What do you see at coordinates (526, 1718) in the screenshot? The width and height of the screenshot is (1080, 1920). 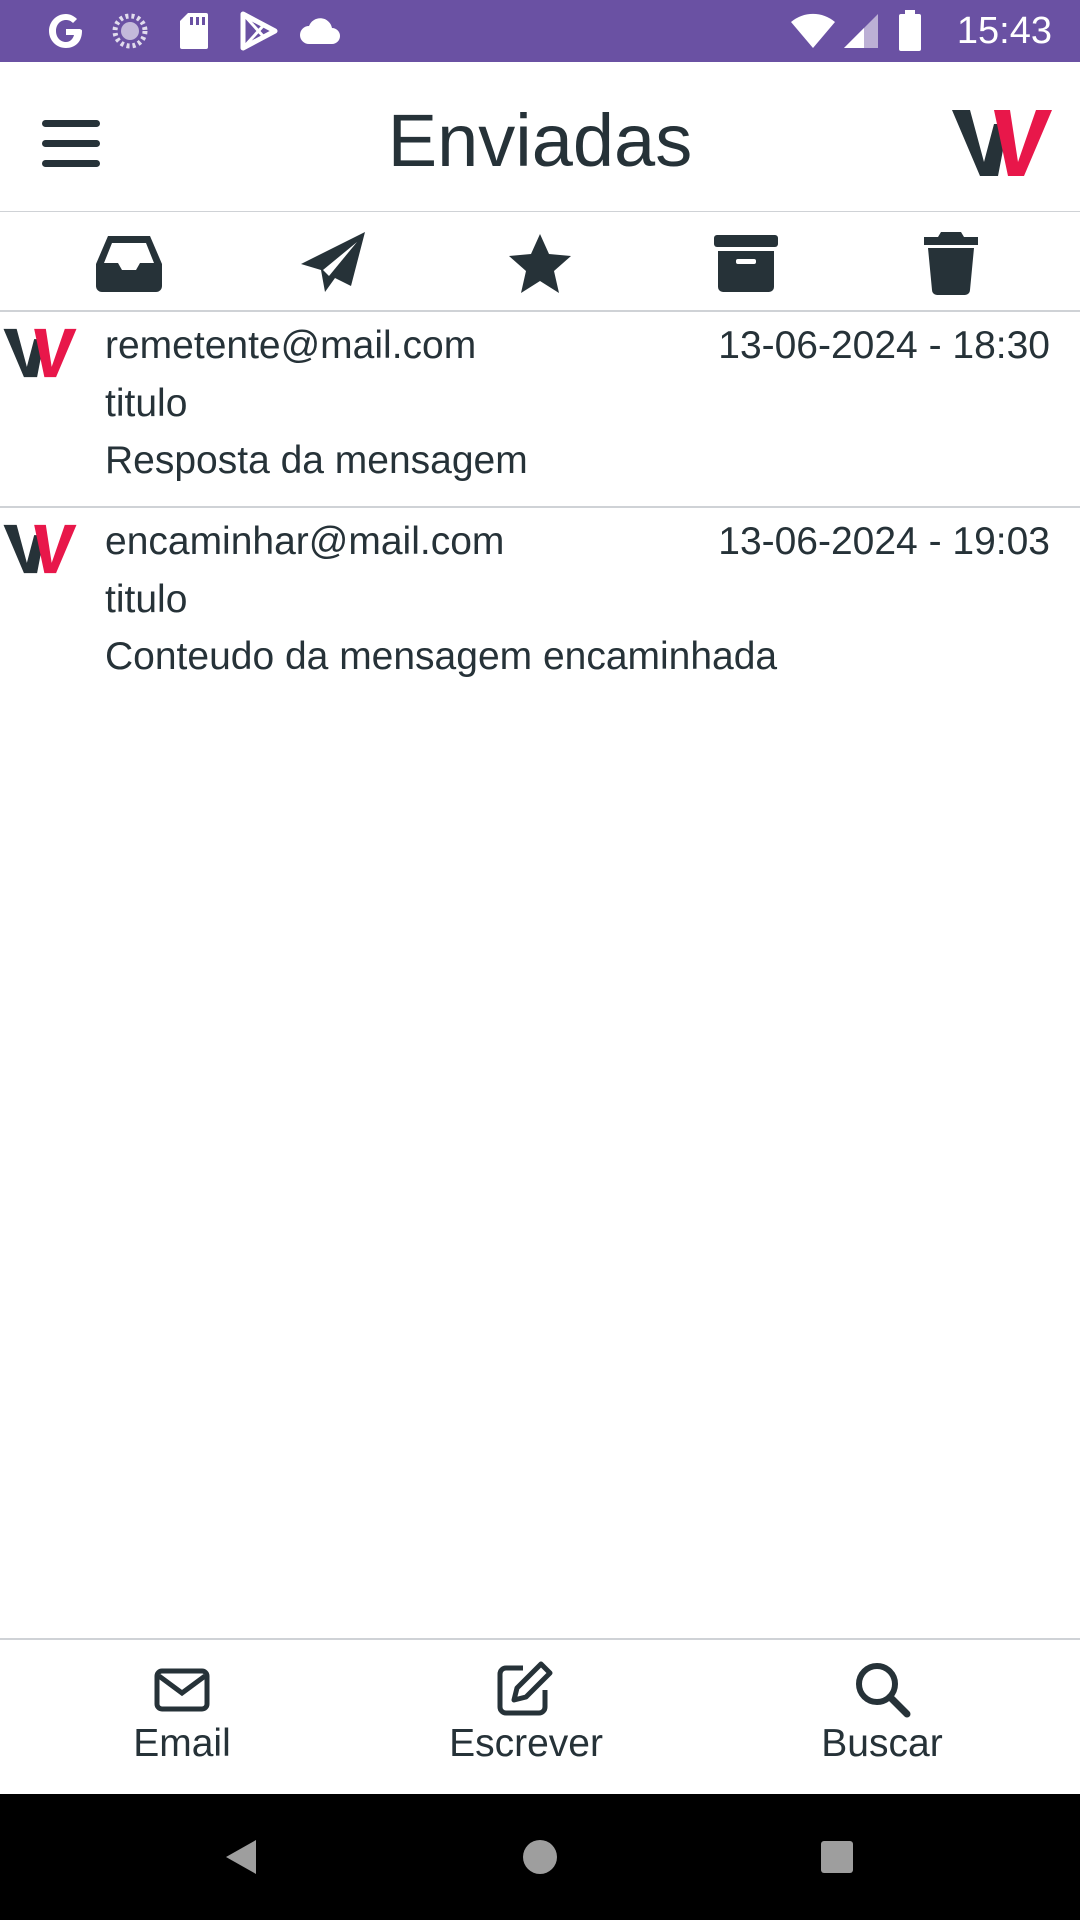 I see `tab-compose: Escrever` at bounding box center [526, 1718].